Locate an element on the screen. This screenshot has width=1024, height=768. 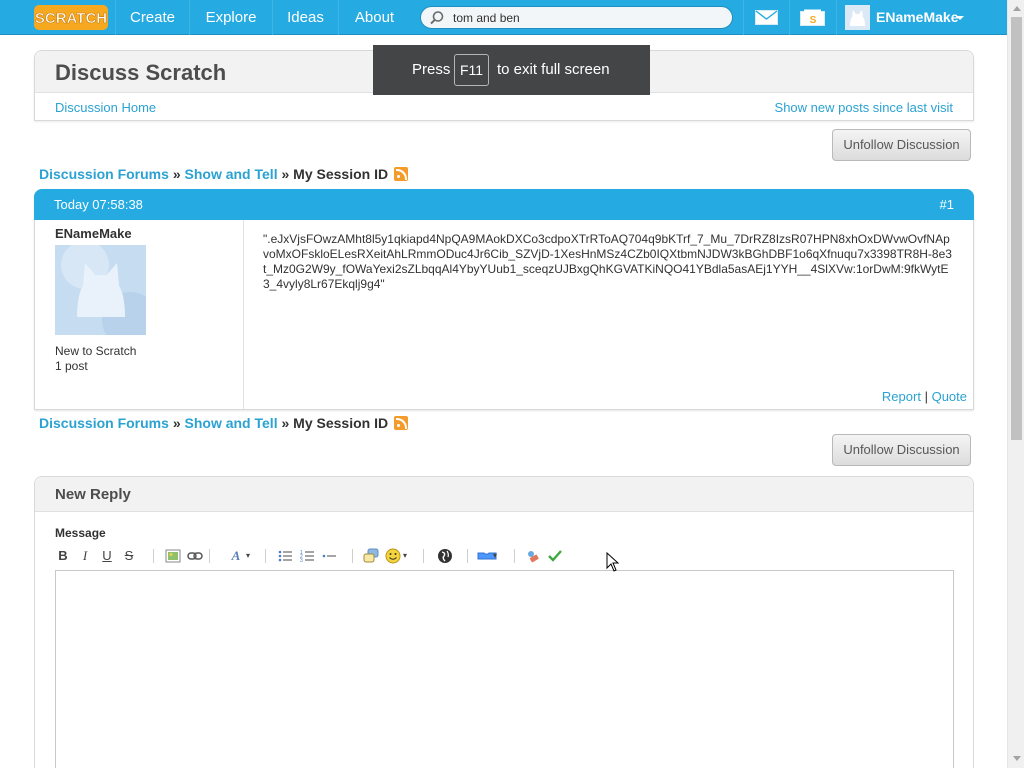
checkmark-icon is located at coordinates (555, 556).